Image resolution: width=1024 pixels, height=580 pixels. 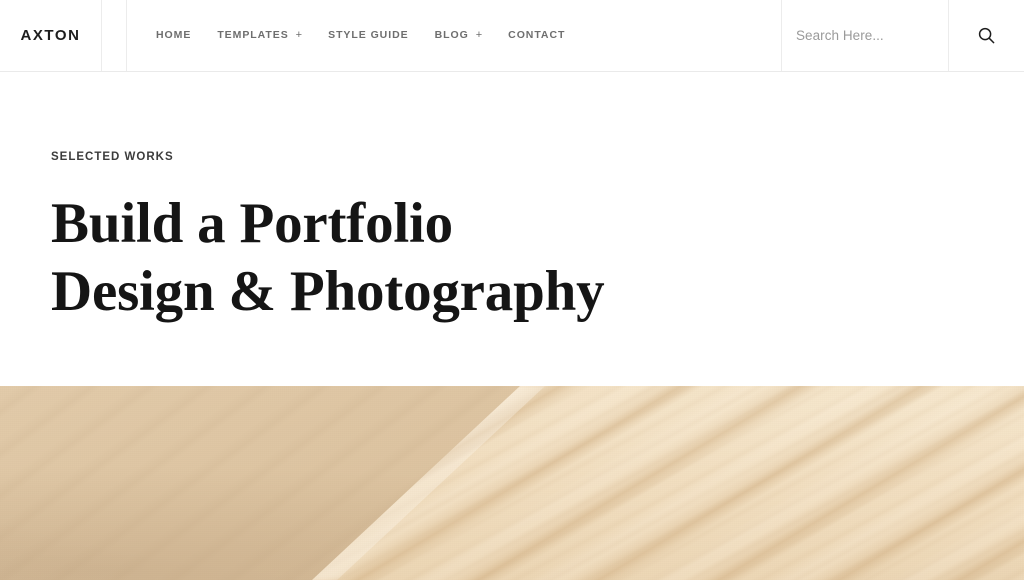 I want to click on nav-item-style-guide: STYLE GUIDE, so click(x=368, y=35).